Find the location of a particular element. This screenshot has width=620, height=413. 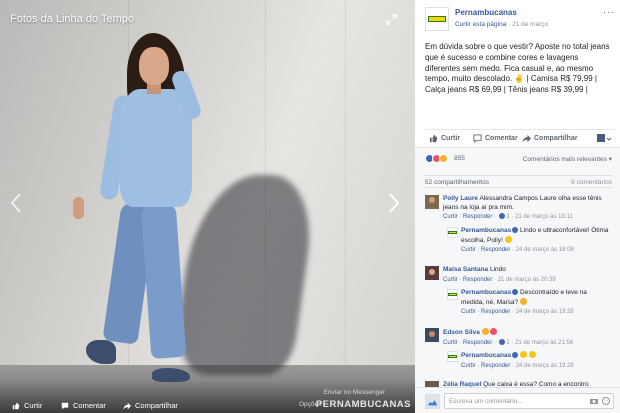

share-label: Compartilhar is located at coordinates (556, 138).